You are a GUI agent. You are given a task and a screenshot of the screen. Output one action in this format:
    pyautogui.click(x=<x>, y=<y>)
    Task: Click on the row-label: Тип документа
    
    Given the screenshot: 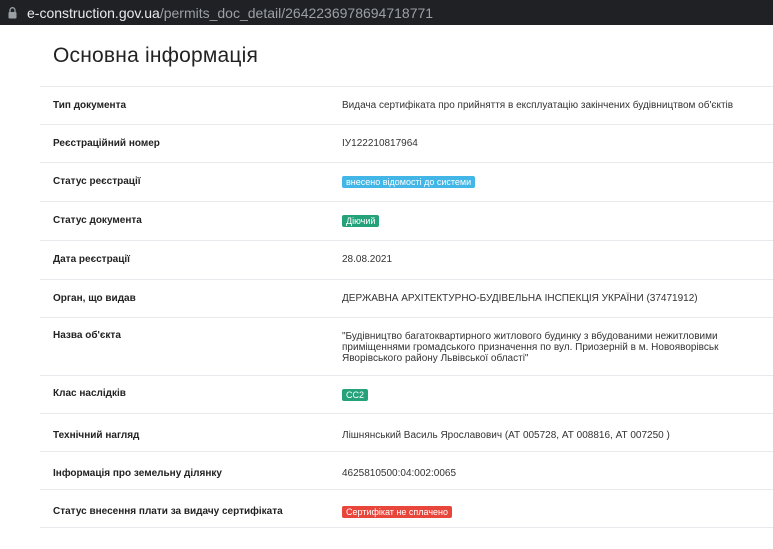 What is the action you would take?
    pyautogui.click(x=90, y=105)
    